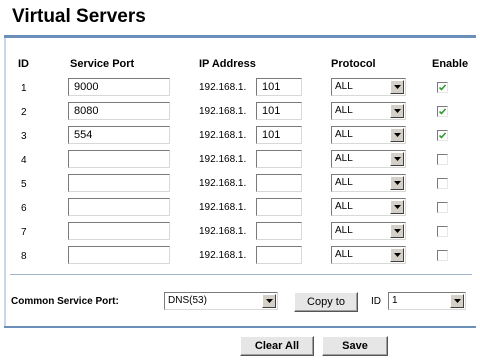 This screenshot has width=480, height=360. What do you see at coordinates (376, 301) in the screenshot?
I see `copy-id-label: ID` at bounding box center [376, 301].